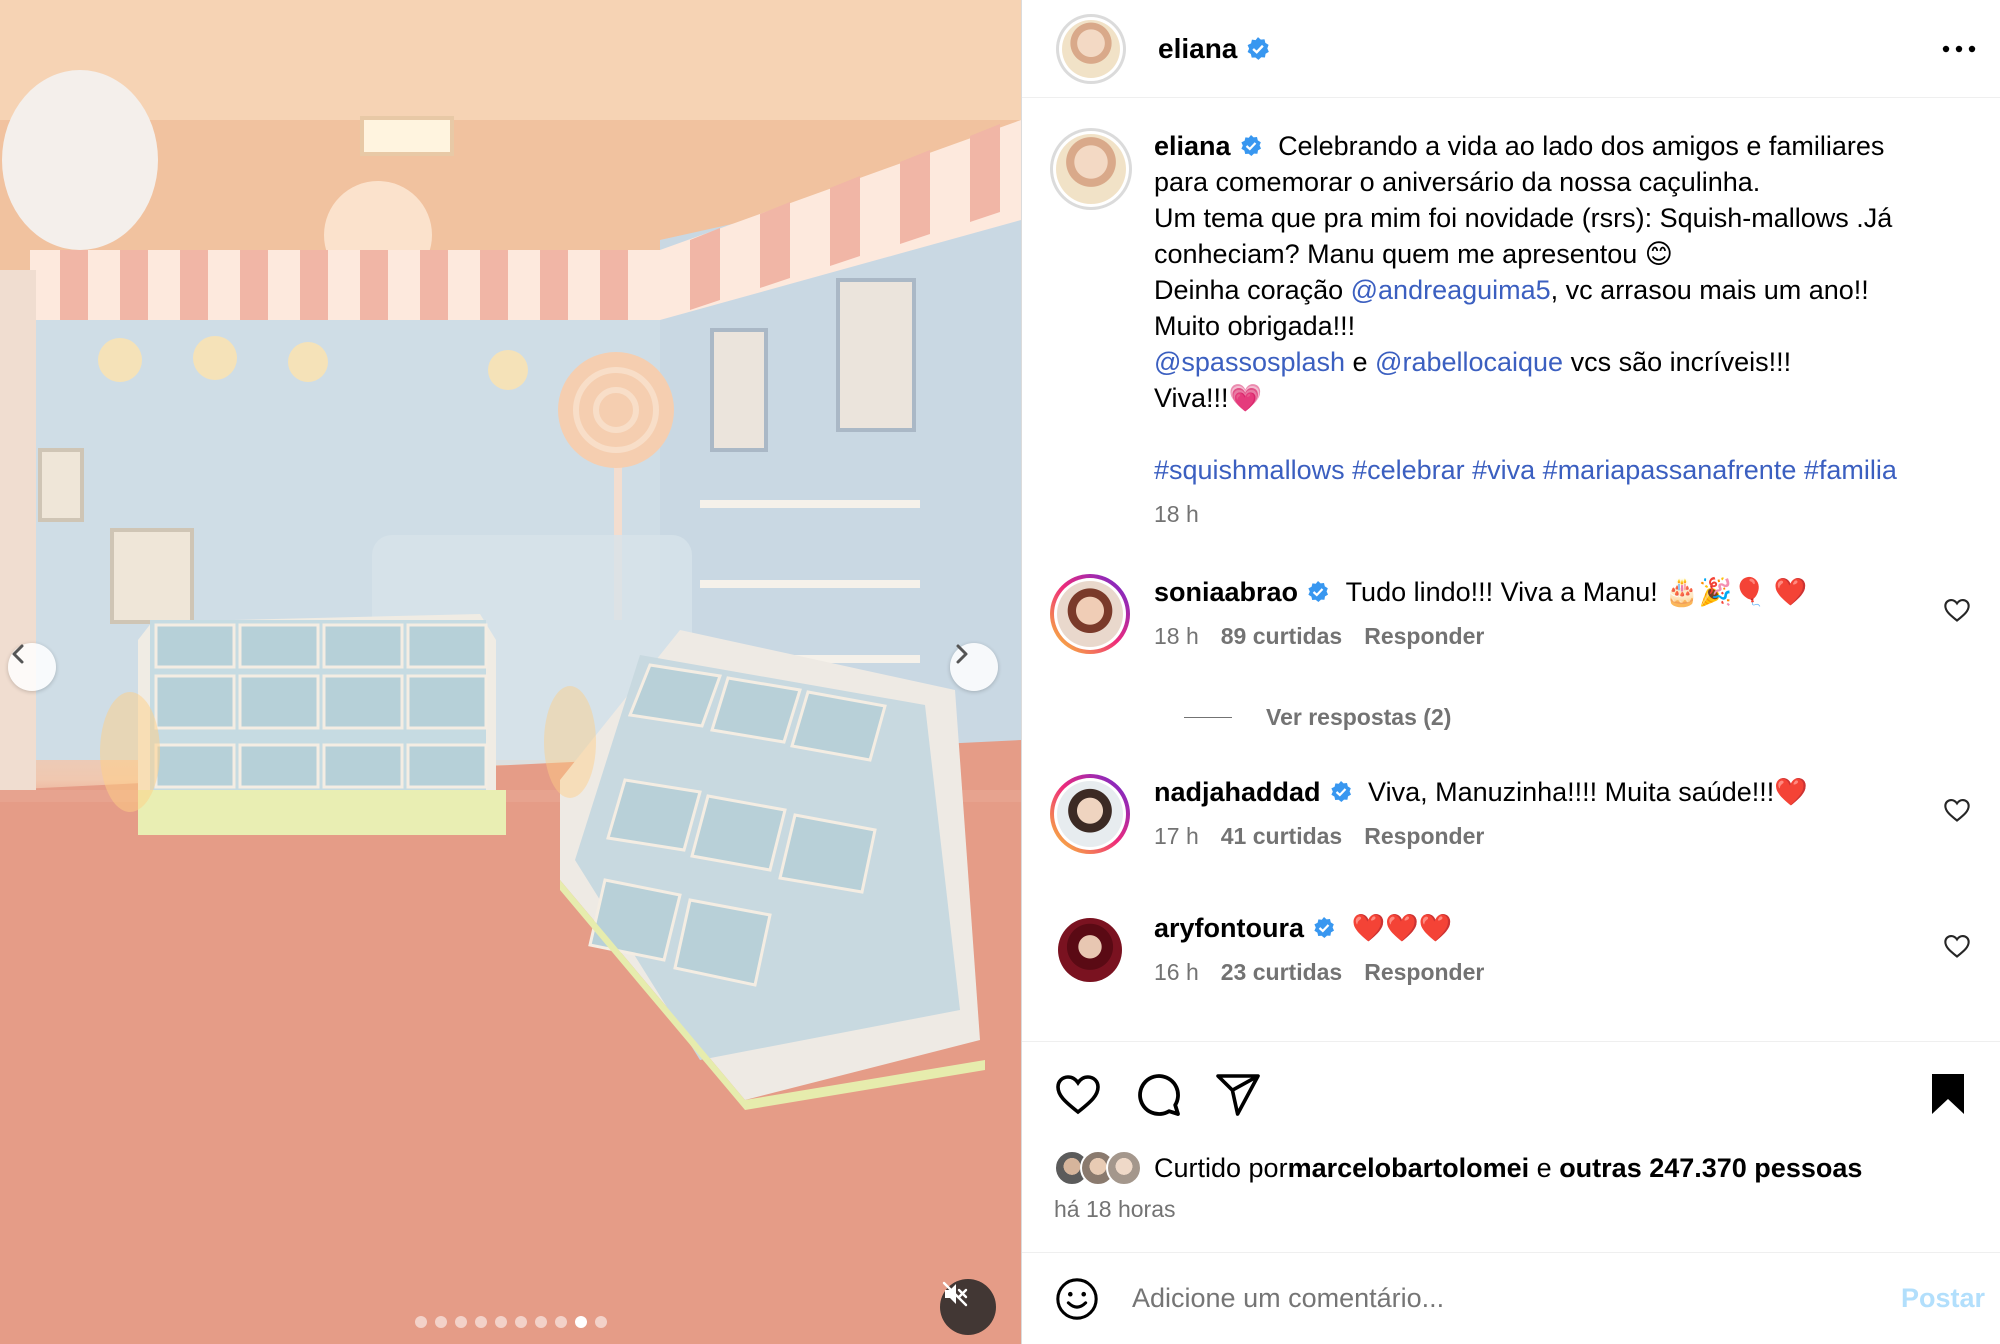 The image size is (2000, 1344). Describe the element at coordinates (1098, 1168) in the screenshot. I see `liker-avatars` at that location.